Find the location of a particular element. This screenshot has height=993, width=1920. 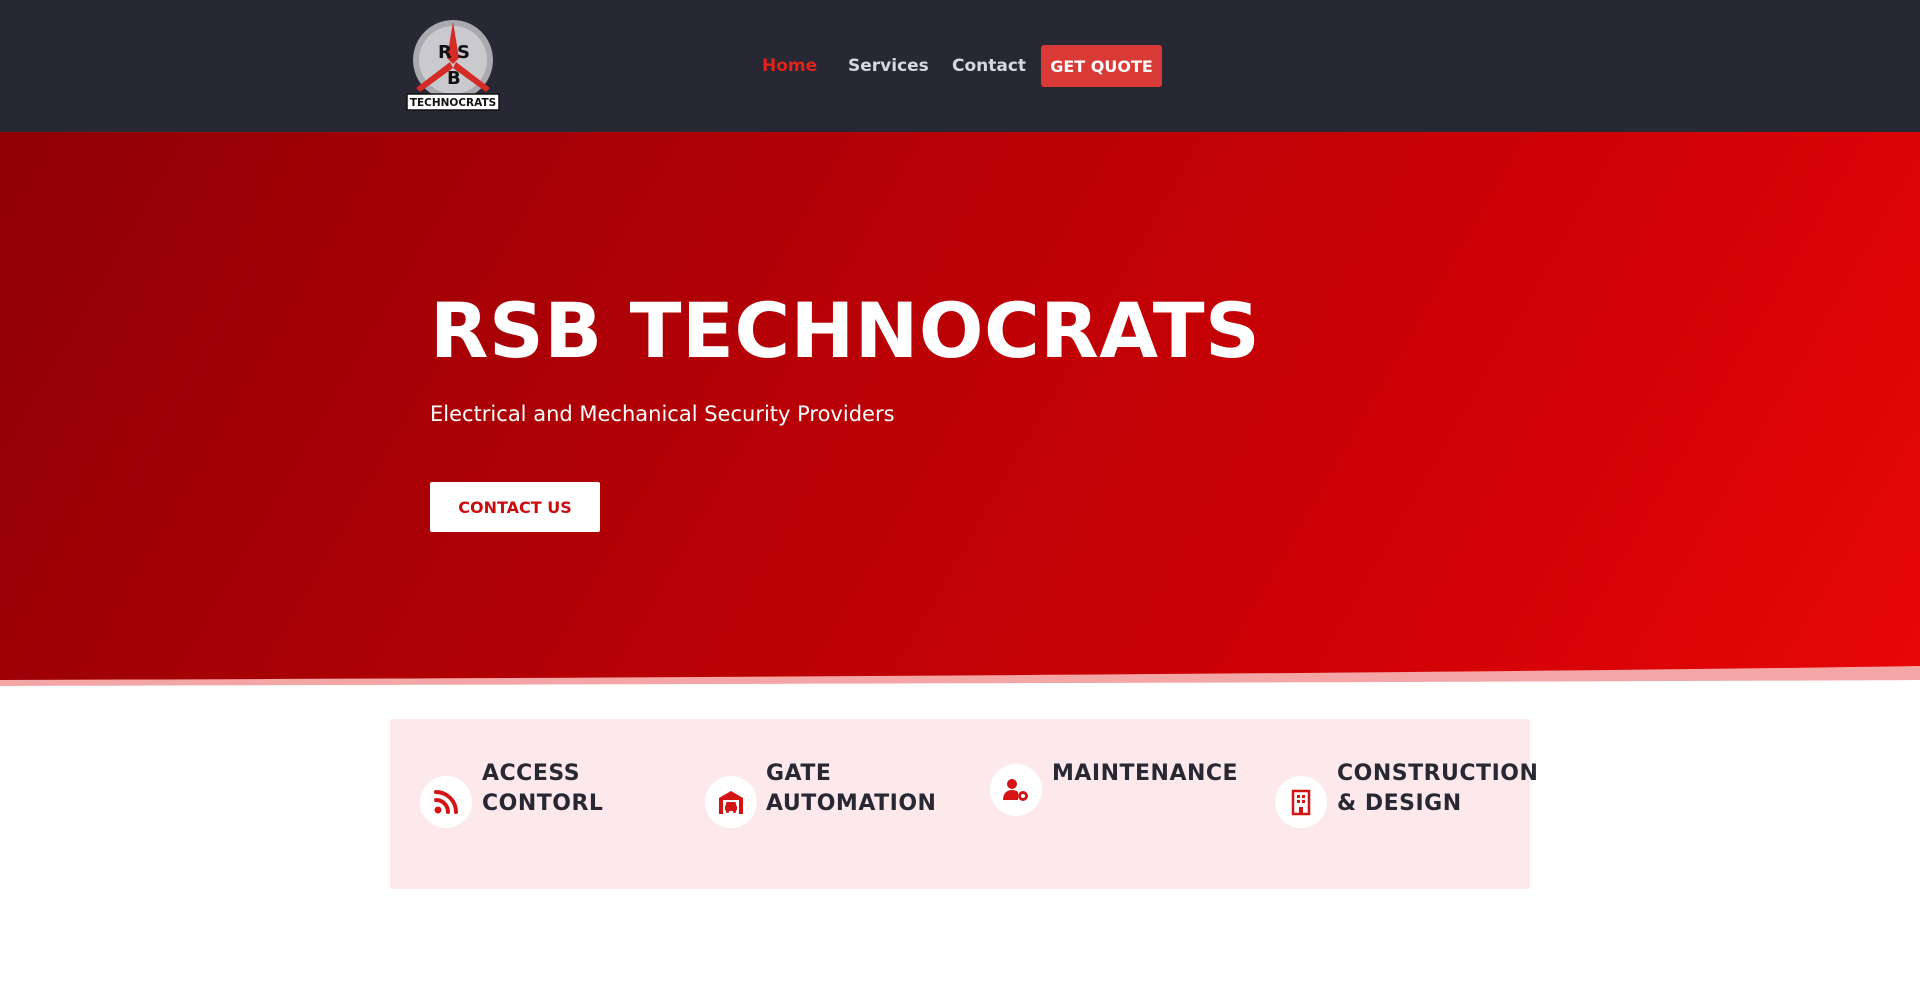

service-label-line1: CONSTRUCTION is located at coordinates (1438, 773).